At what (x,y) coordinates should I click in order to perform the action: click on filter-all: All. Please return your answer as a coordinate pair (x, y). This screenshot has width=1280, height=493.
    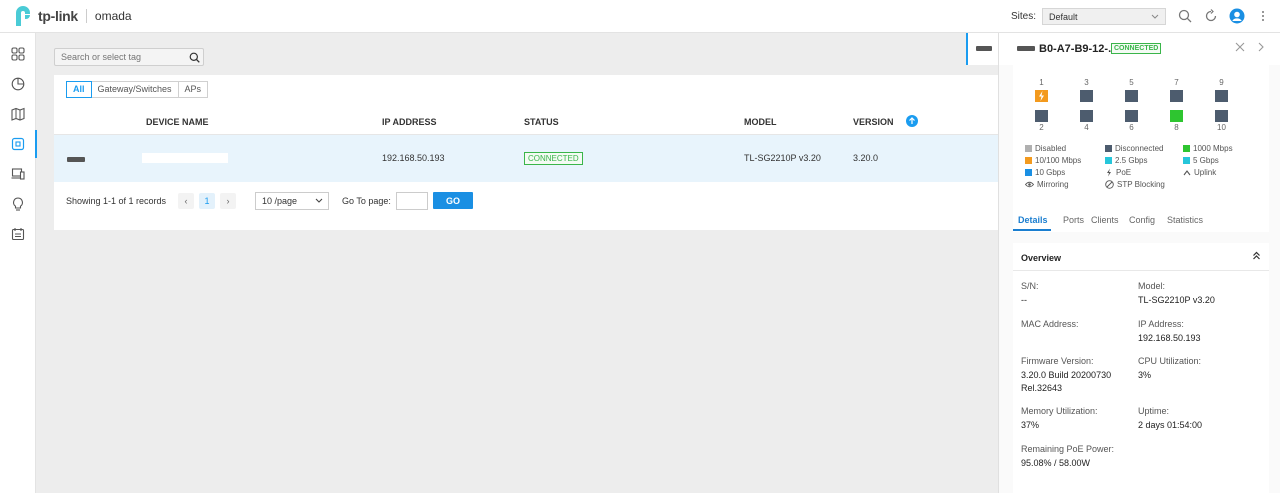
    Looking at the image, I should click on (79, 89).